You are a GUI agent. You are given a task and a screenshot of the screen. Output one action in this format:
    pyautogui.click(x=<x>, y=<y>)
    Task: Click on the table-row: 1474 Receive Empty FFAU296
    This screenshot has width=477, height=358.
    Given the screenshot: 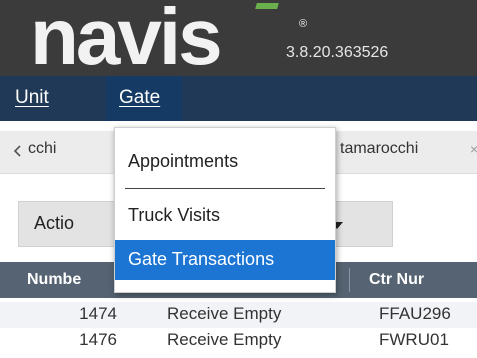 What is the action you would take?
    pyautogui.click(x=238, y=315)
    